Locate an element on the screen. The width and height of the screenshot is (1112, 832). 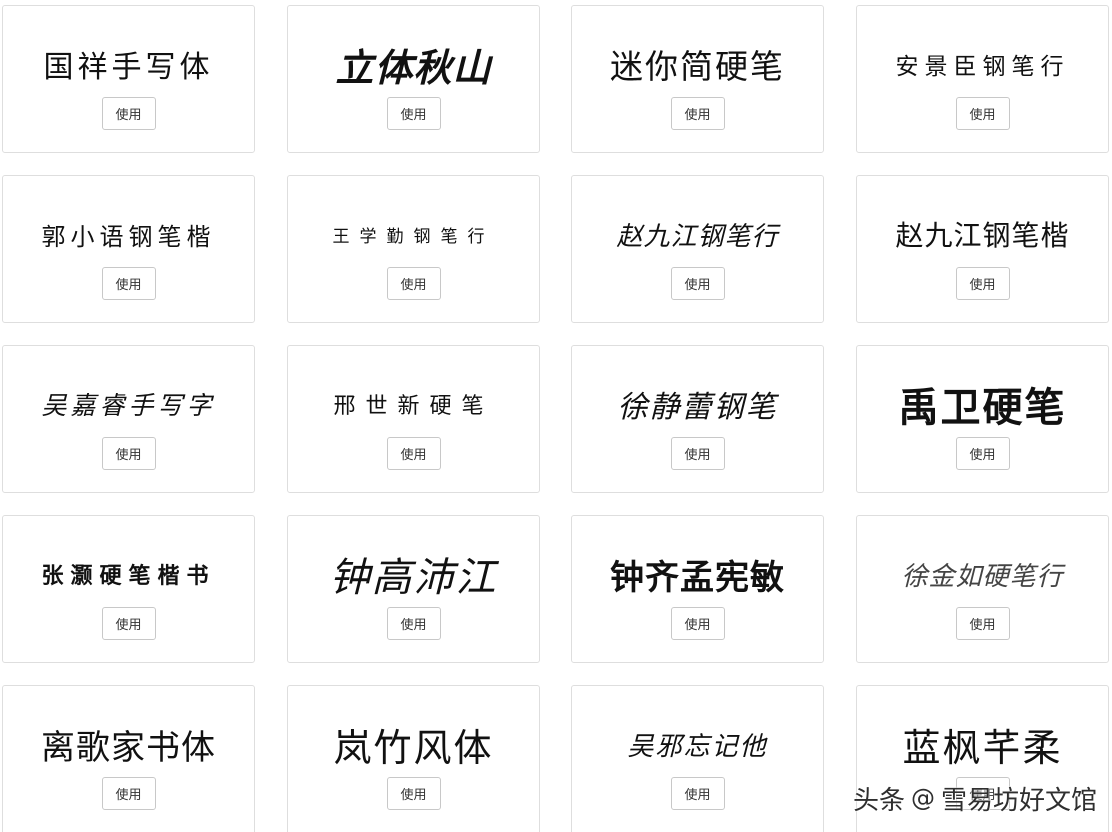
font-card: 赵九江钢笔楷 使用 is located at coordinates (982, 249).